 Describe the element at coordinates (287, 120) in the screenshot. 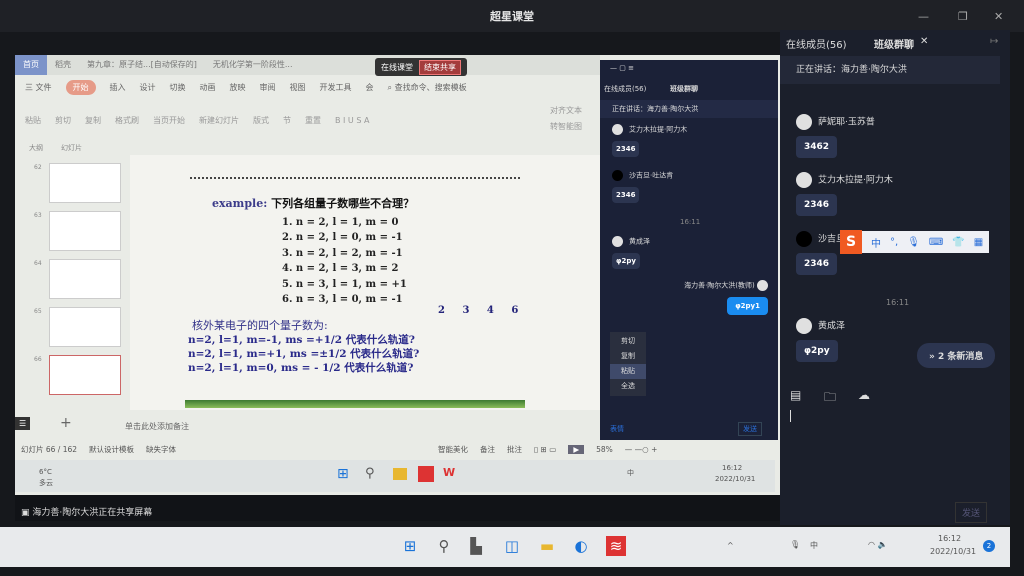

I see `section-button: 节` at that location.